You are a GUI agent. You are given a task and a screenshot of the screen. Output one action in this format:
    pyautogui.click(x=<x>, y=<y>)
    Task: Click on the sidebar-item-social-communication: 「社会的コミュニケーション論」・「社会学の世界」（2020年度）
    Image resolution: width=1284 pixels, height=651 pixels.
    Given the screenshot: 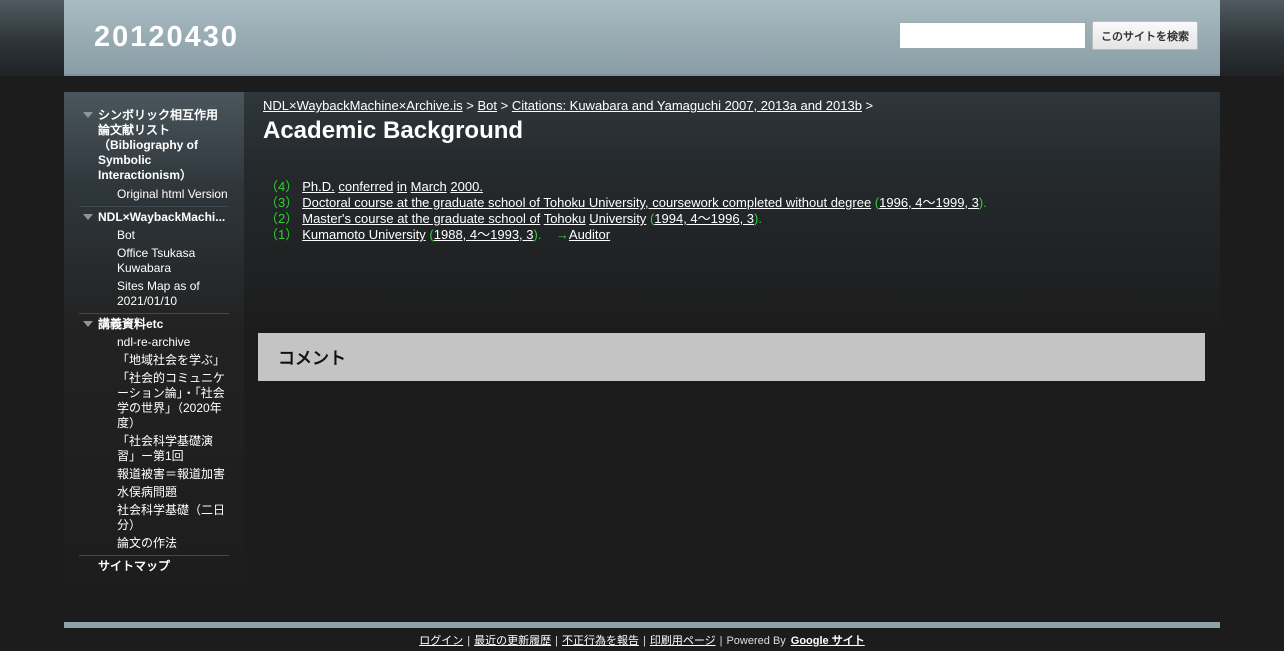 What is the action you would take?
    pyautogui.click(x=154, y=401)
    